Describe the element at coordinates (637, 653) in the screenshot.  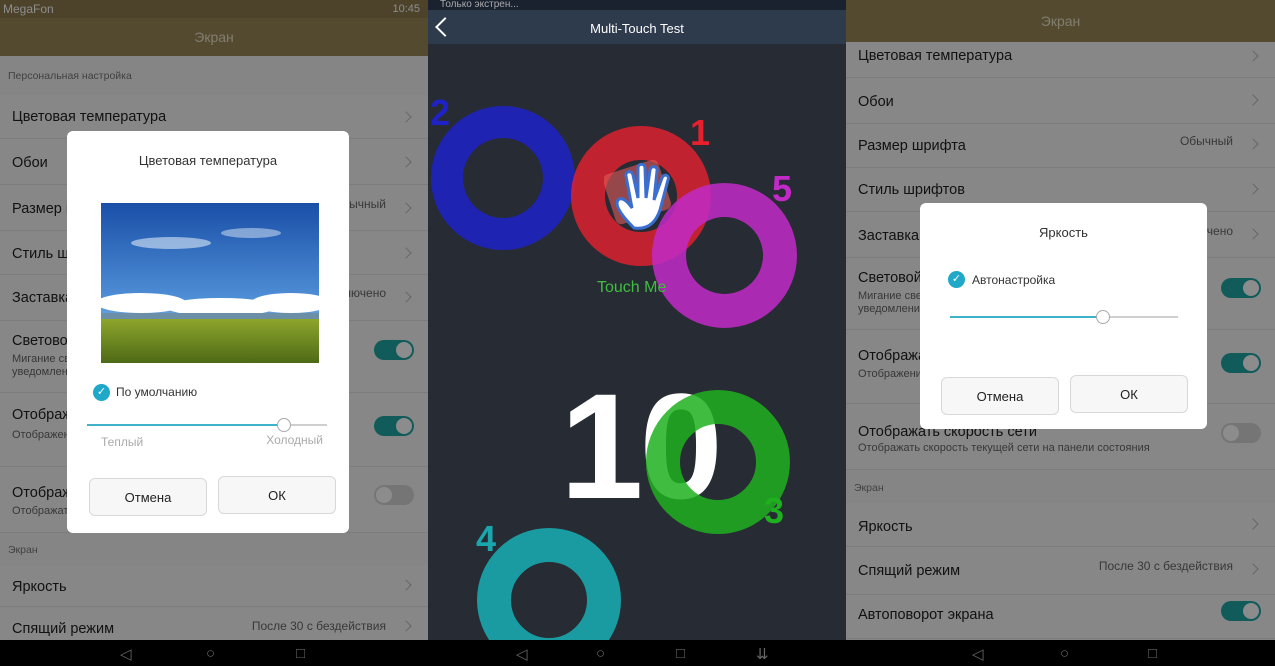
I see `system-nav-bar: ◁ ○ □ ⇊` at that location.